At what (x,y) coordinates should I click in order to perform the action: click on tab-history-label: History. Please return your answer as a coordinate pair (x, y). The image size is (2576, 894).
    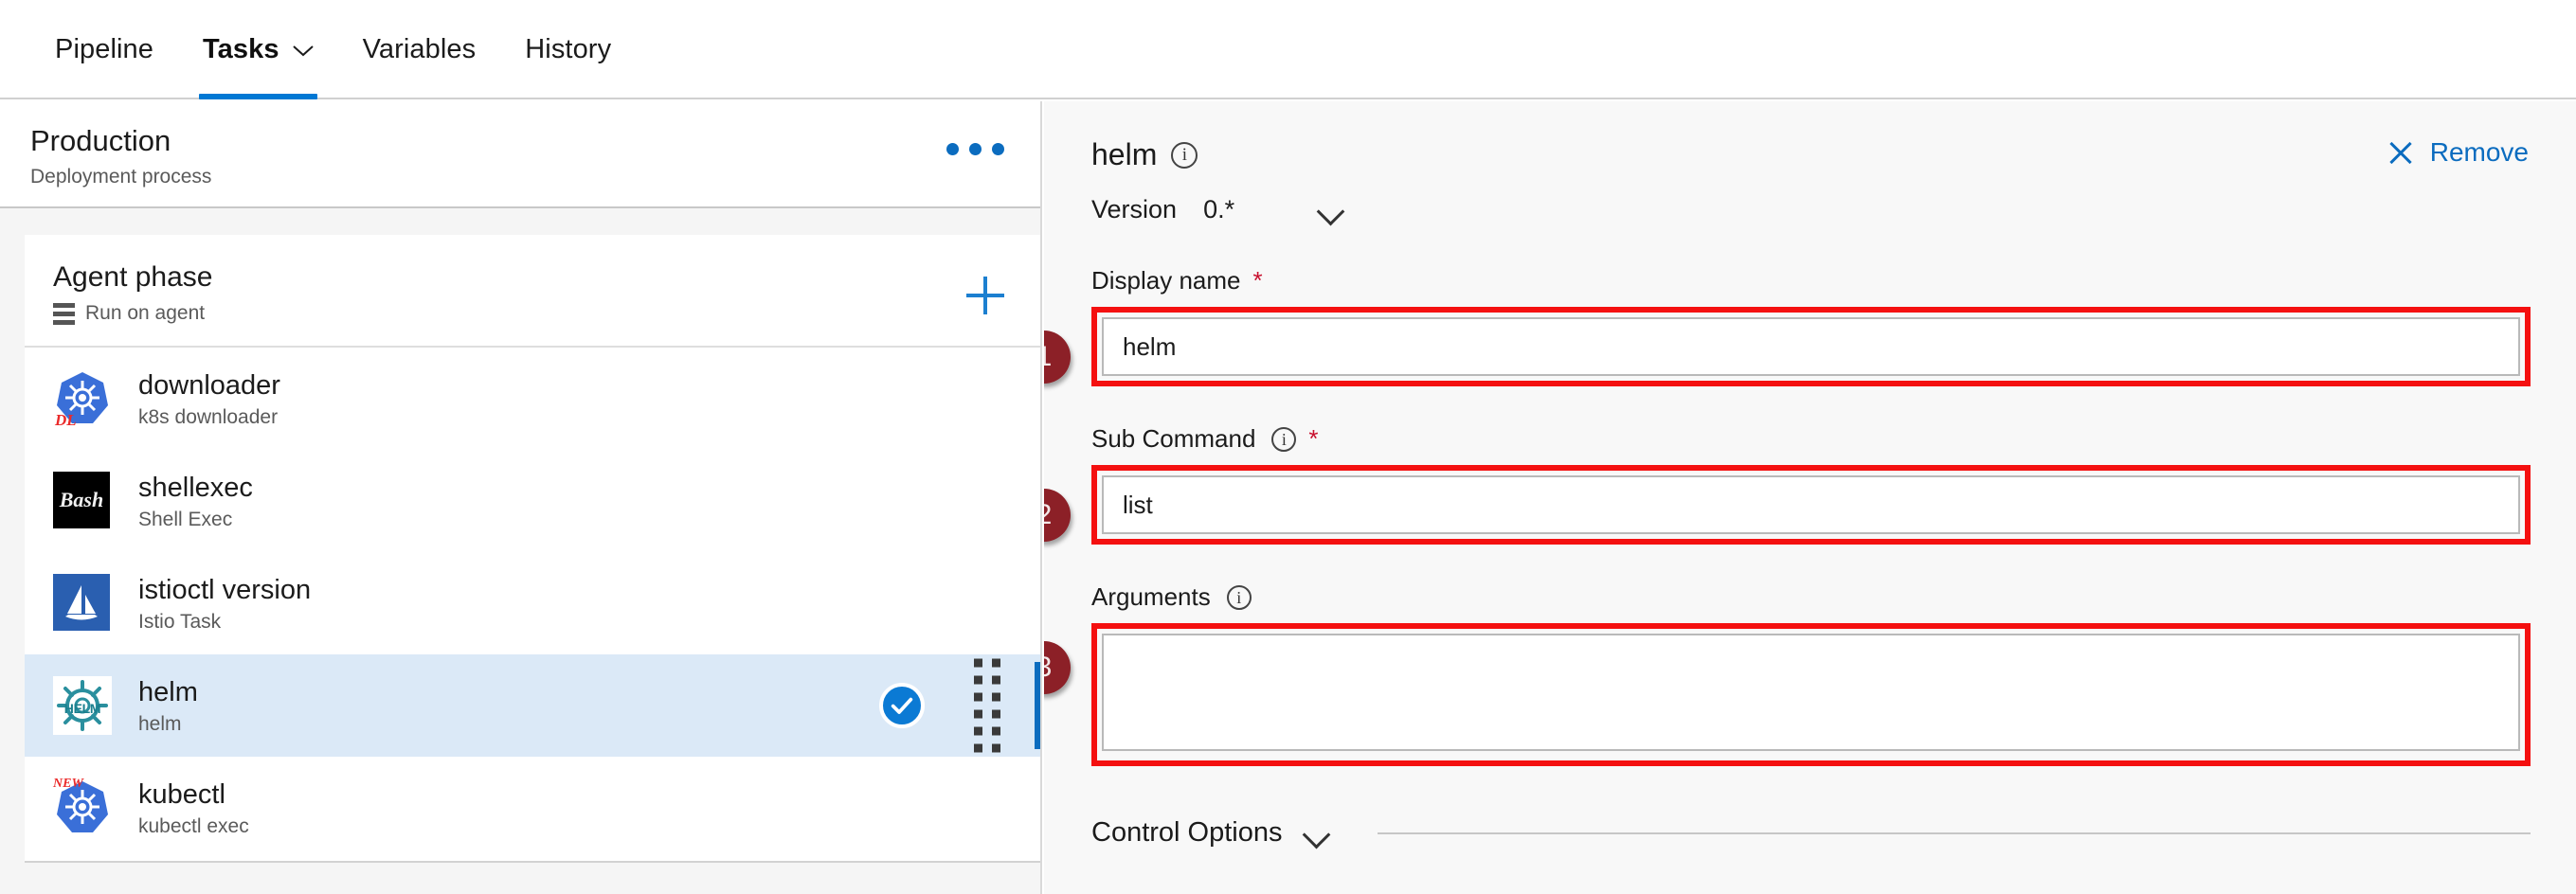
    Looking at the image, I should click on (568, 49).